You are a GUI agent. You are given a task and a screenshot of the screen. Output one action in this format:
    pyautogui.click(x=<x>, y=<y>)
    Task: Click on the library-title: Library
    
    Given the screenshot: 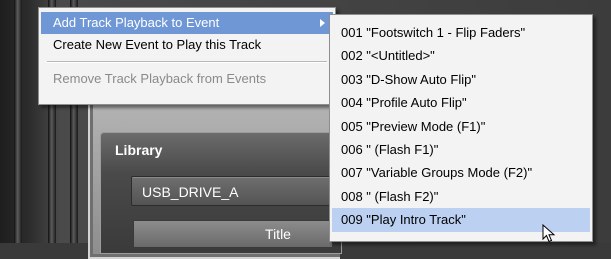 What is the action you would take?
    pyautogui.click(x=139, y=150)
    